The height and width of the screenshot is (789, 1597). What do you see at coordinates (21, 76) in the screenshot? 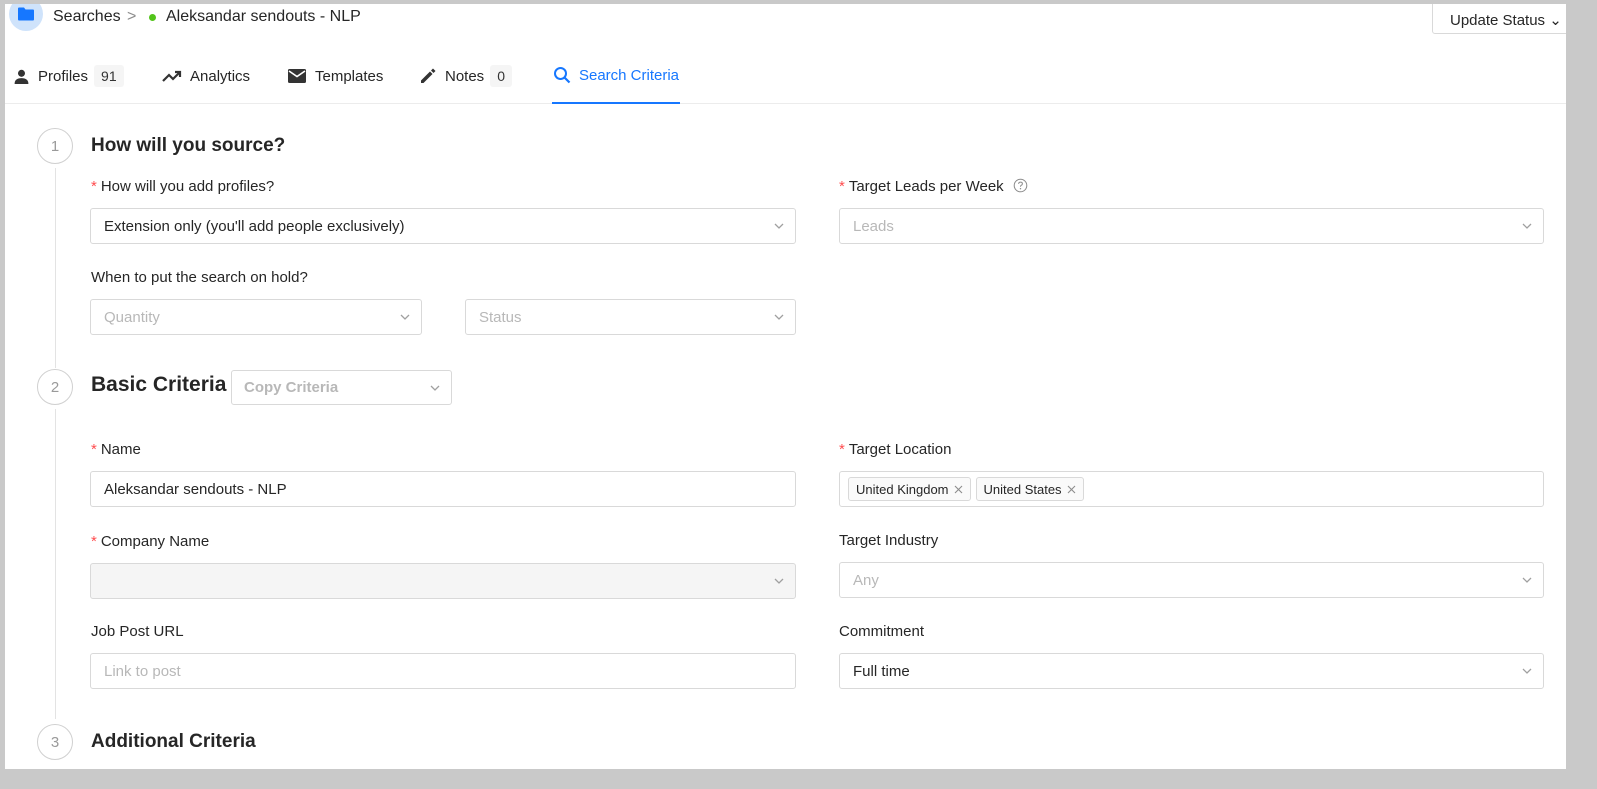
I see `person-icon` at bounding box center [21, 76].